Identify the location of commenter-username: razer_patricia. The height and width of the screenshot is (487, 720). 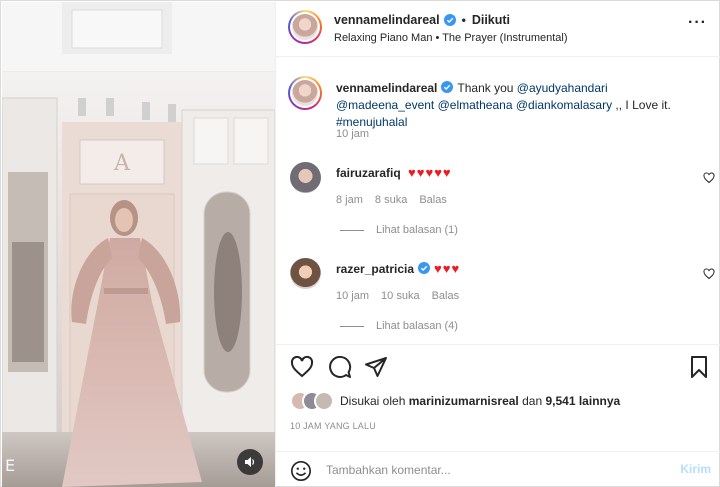
(375, 269).